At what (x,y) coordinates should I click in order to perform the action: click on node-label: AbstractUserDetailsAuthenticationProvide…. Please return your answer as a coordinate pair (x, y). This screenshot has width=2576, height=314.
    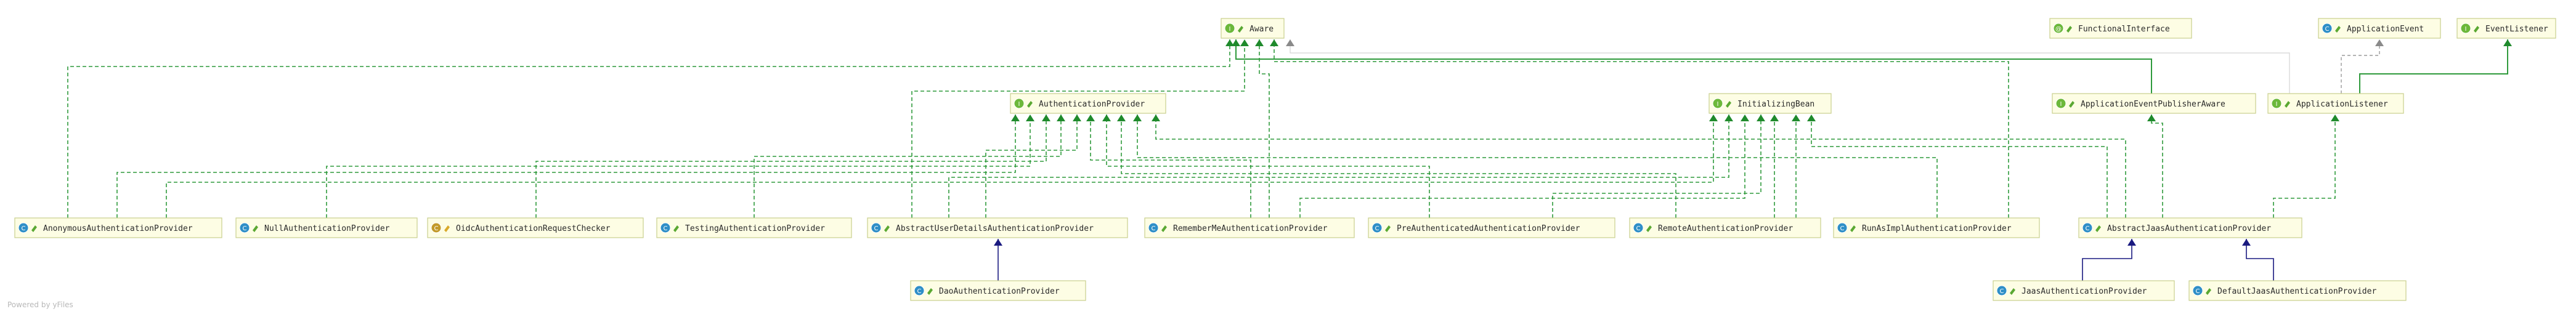
    Looking at the image, I should click on (995, 228).